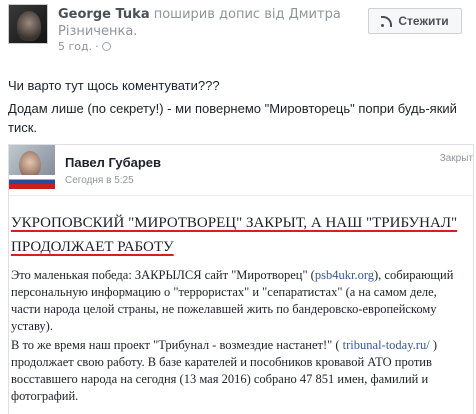  Describe the element at coordinates (113, 162) in the screenshot. I see `embed-author-name: Павел Губарев` at that location.